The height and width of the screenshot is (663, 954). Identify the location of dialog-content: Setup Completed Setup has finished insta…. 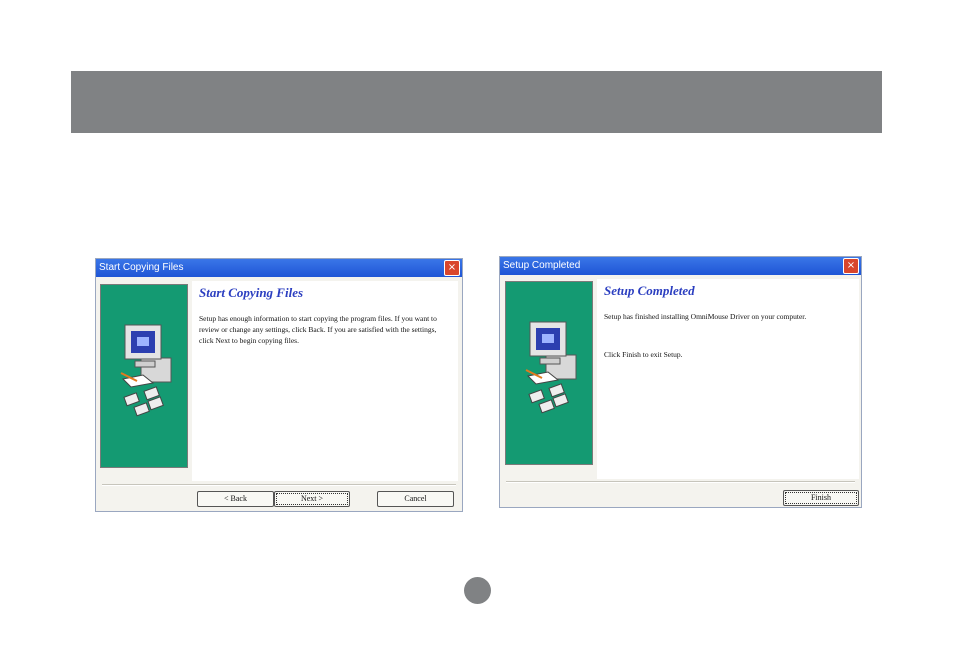
(728, 379).